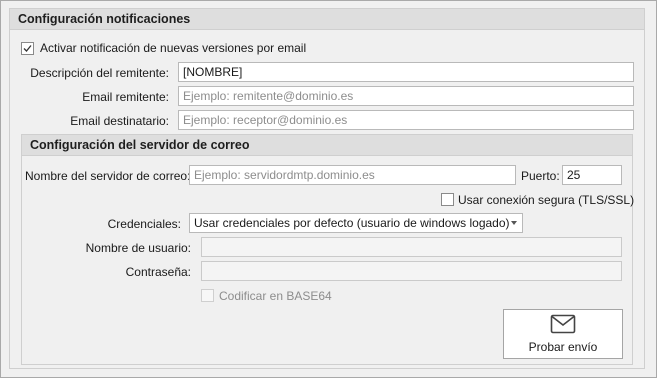 This screenshot has height=378, width=657. I want to click on secure-connection-checkbox, so click(447, 199).